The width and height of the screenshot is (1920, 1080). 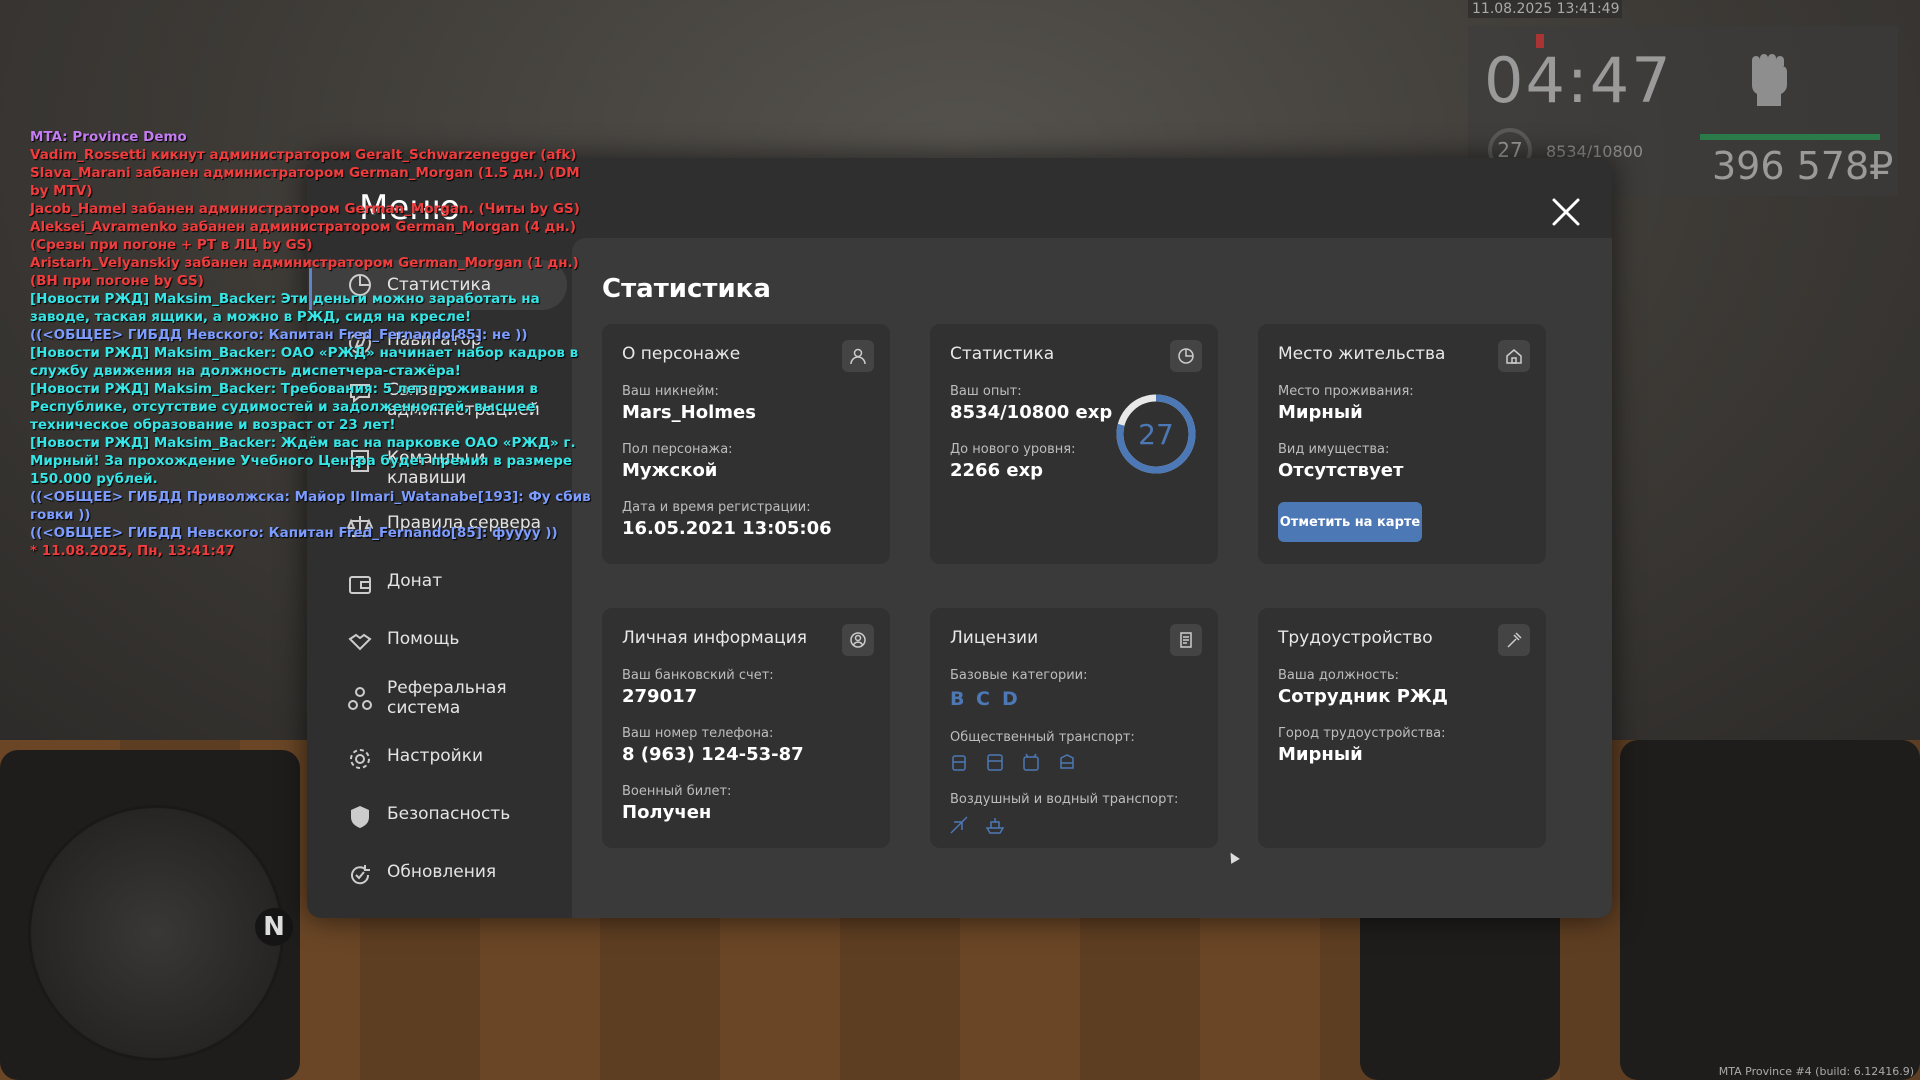 I want to click on gender-value: Мужской, so click(x=670, y=470).